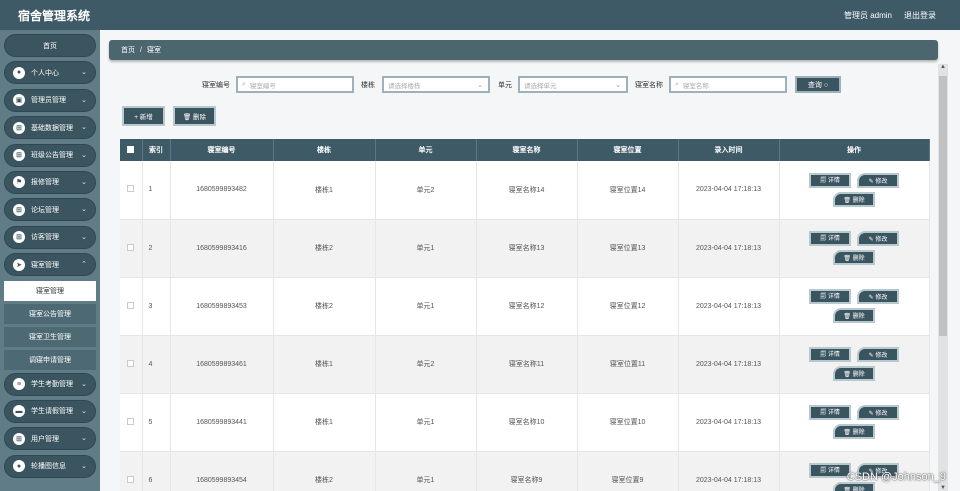 The height and width of the screenshot is (491, 960). Describe the element at coordinates (404, 86) in the screenshot. I see `building-placeholder: 请选择楼栋` at that location.